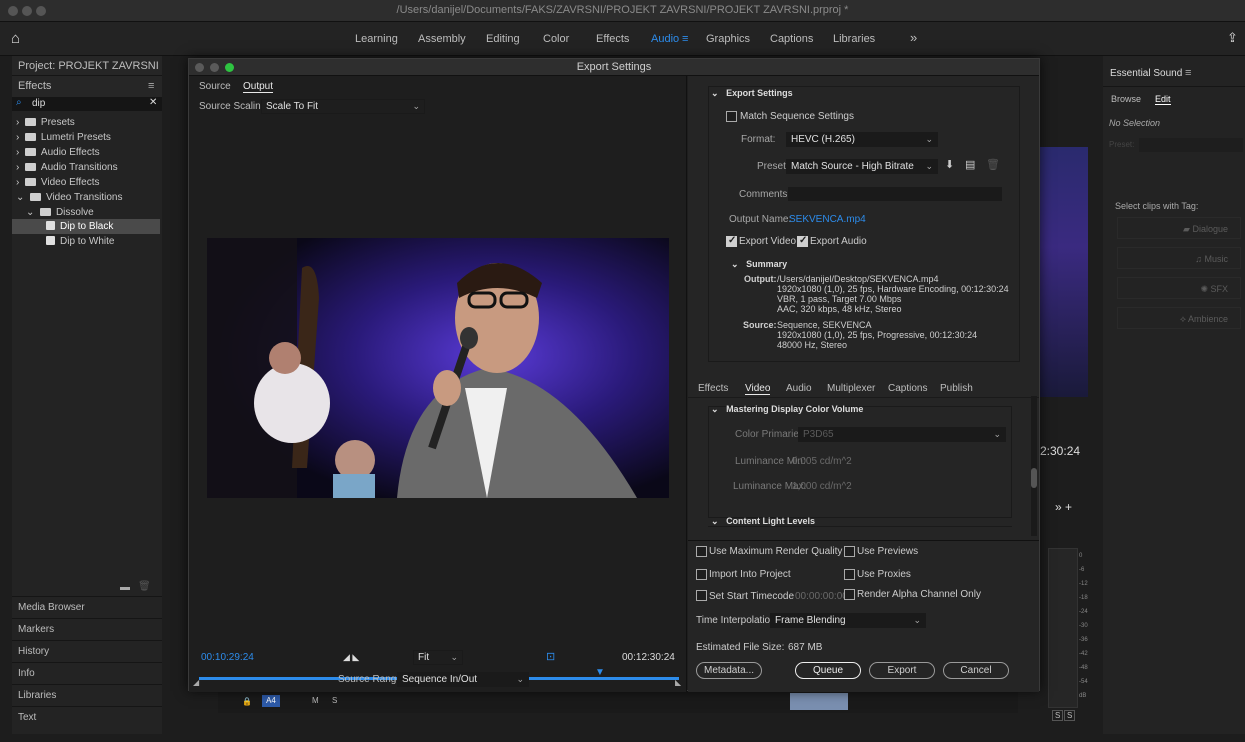 Image resolution: width=1245 pixels, height=742 pixels. What do you see at coordinates (87, 66) in the screenshot?
I see `project-panel-title: Project: PROJEKT ZAVRSNI` at bounding box center [87, 66].